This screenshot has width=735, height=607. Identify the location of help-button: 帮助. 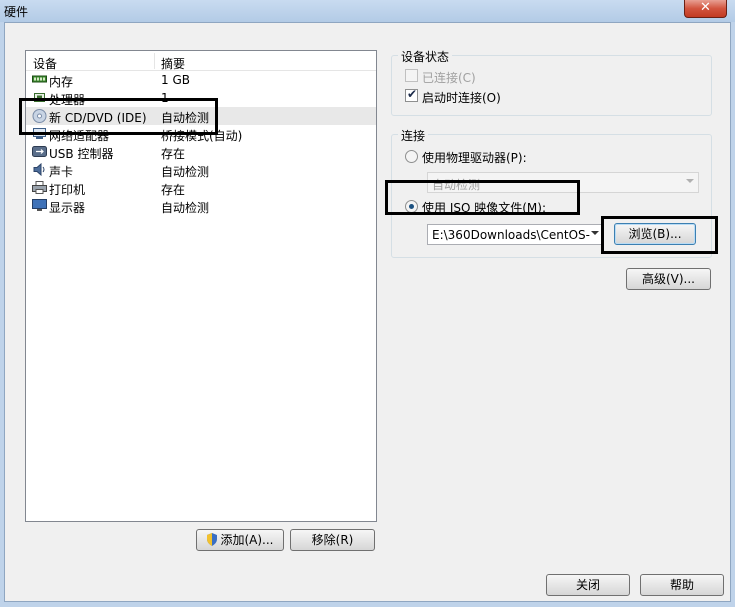
(682, 585).